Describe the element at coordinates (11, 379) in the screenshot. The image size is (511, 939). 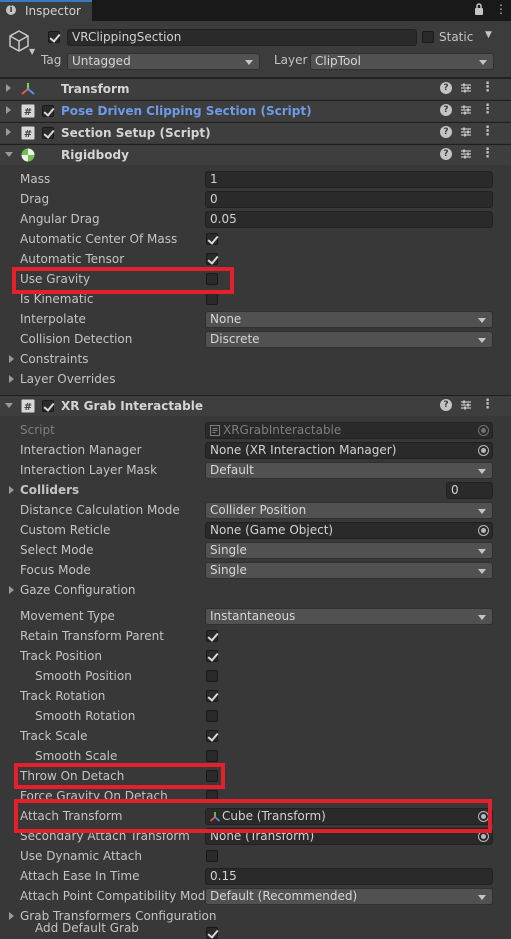
I see `layer-overrides-fold-icon` at that location.